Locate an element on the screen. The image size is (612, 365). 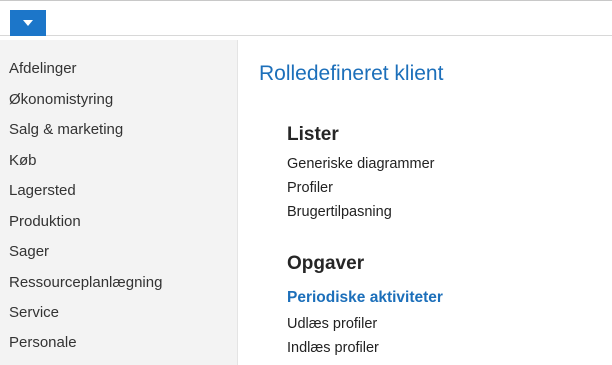
sidebar-item-lagersted: Lagersted is located at coordinates (42, 190).